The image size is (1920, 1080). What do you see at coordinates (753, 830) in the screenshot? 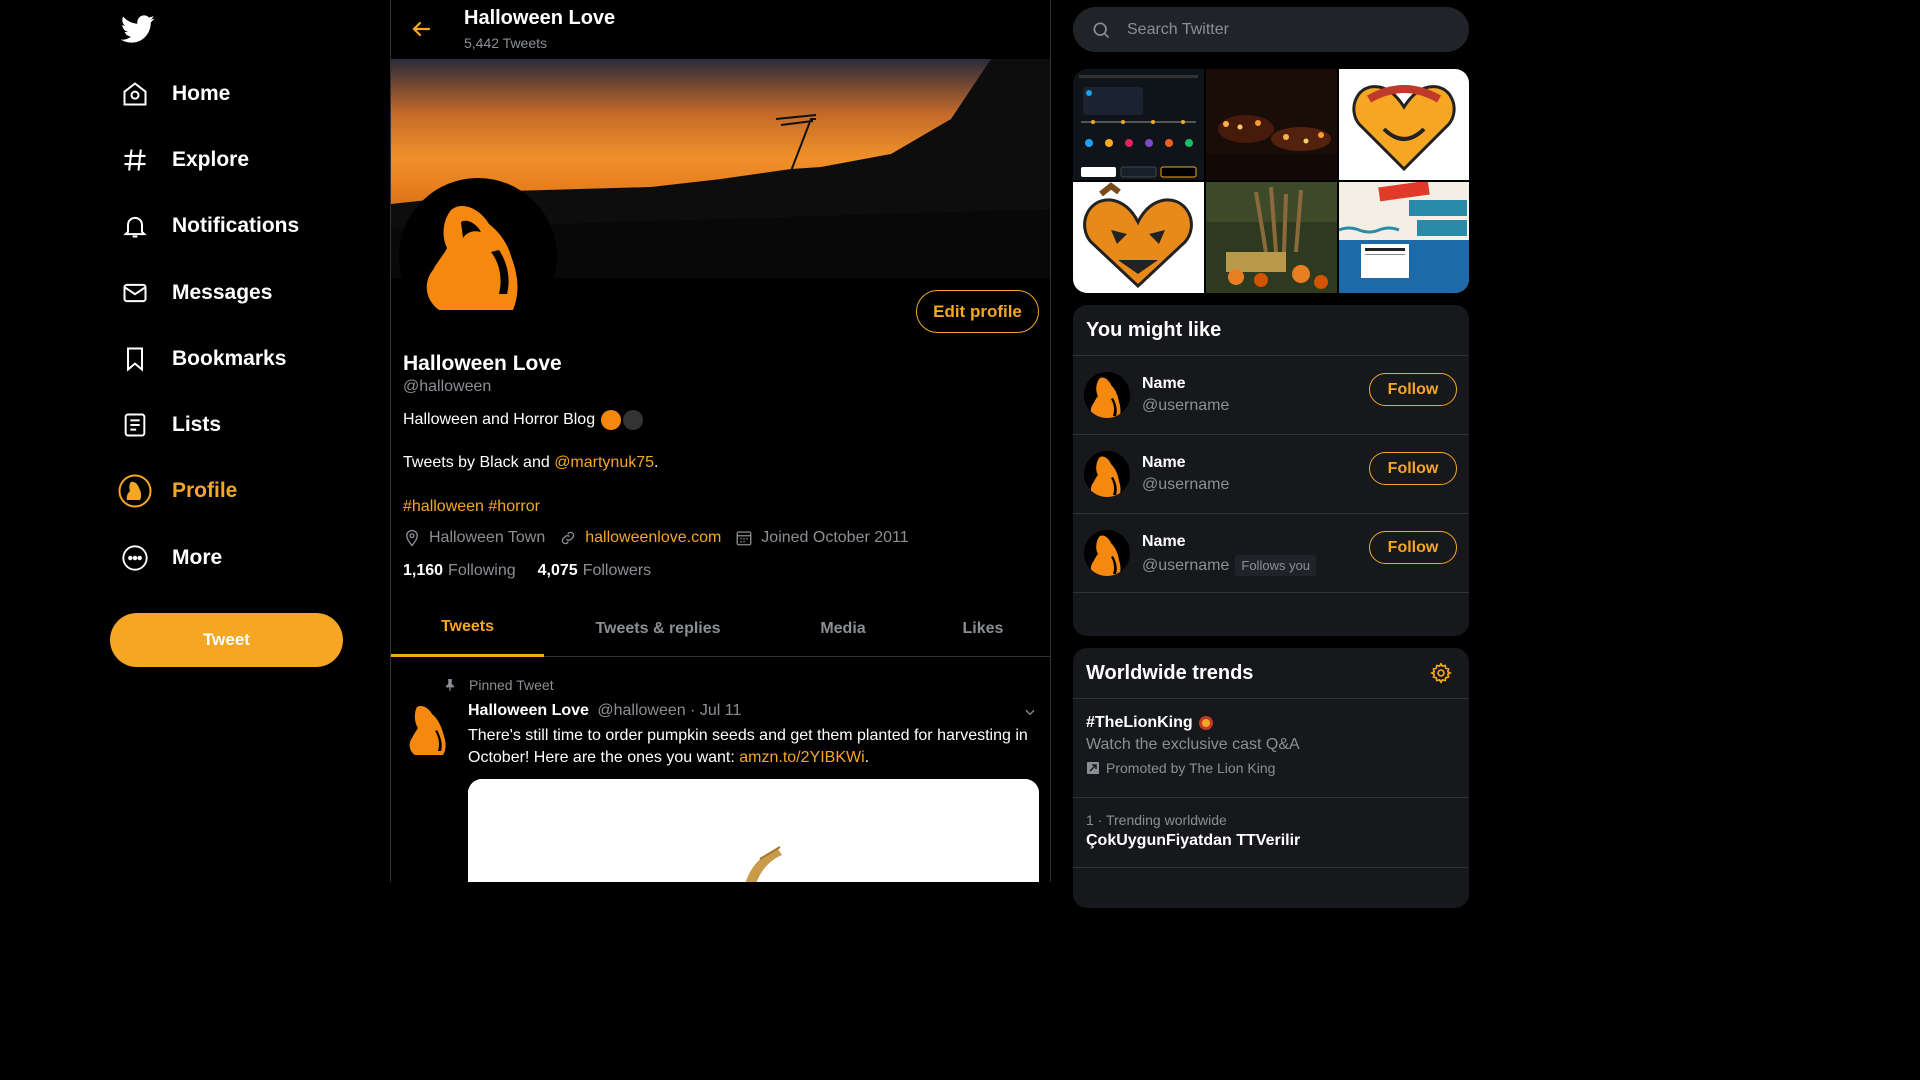
I see `tweet-media-card` at bounding box center [753, 830].